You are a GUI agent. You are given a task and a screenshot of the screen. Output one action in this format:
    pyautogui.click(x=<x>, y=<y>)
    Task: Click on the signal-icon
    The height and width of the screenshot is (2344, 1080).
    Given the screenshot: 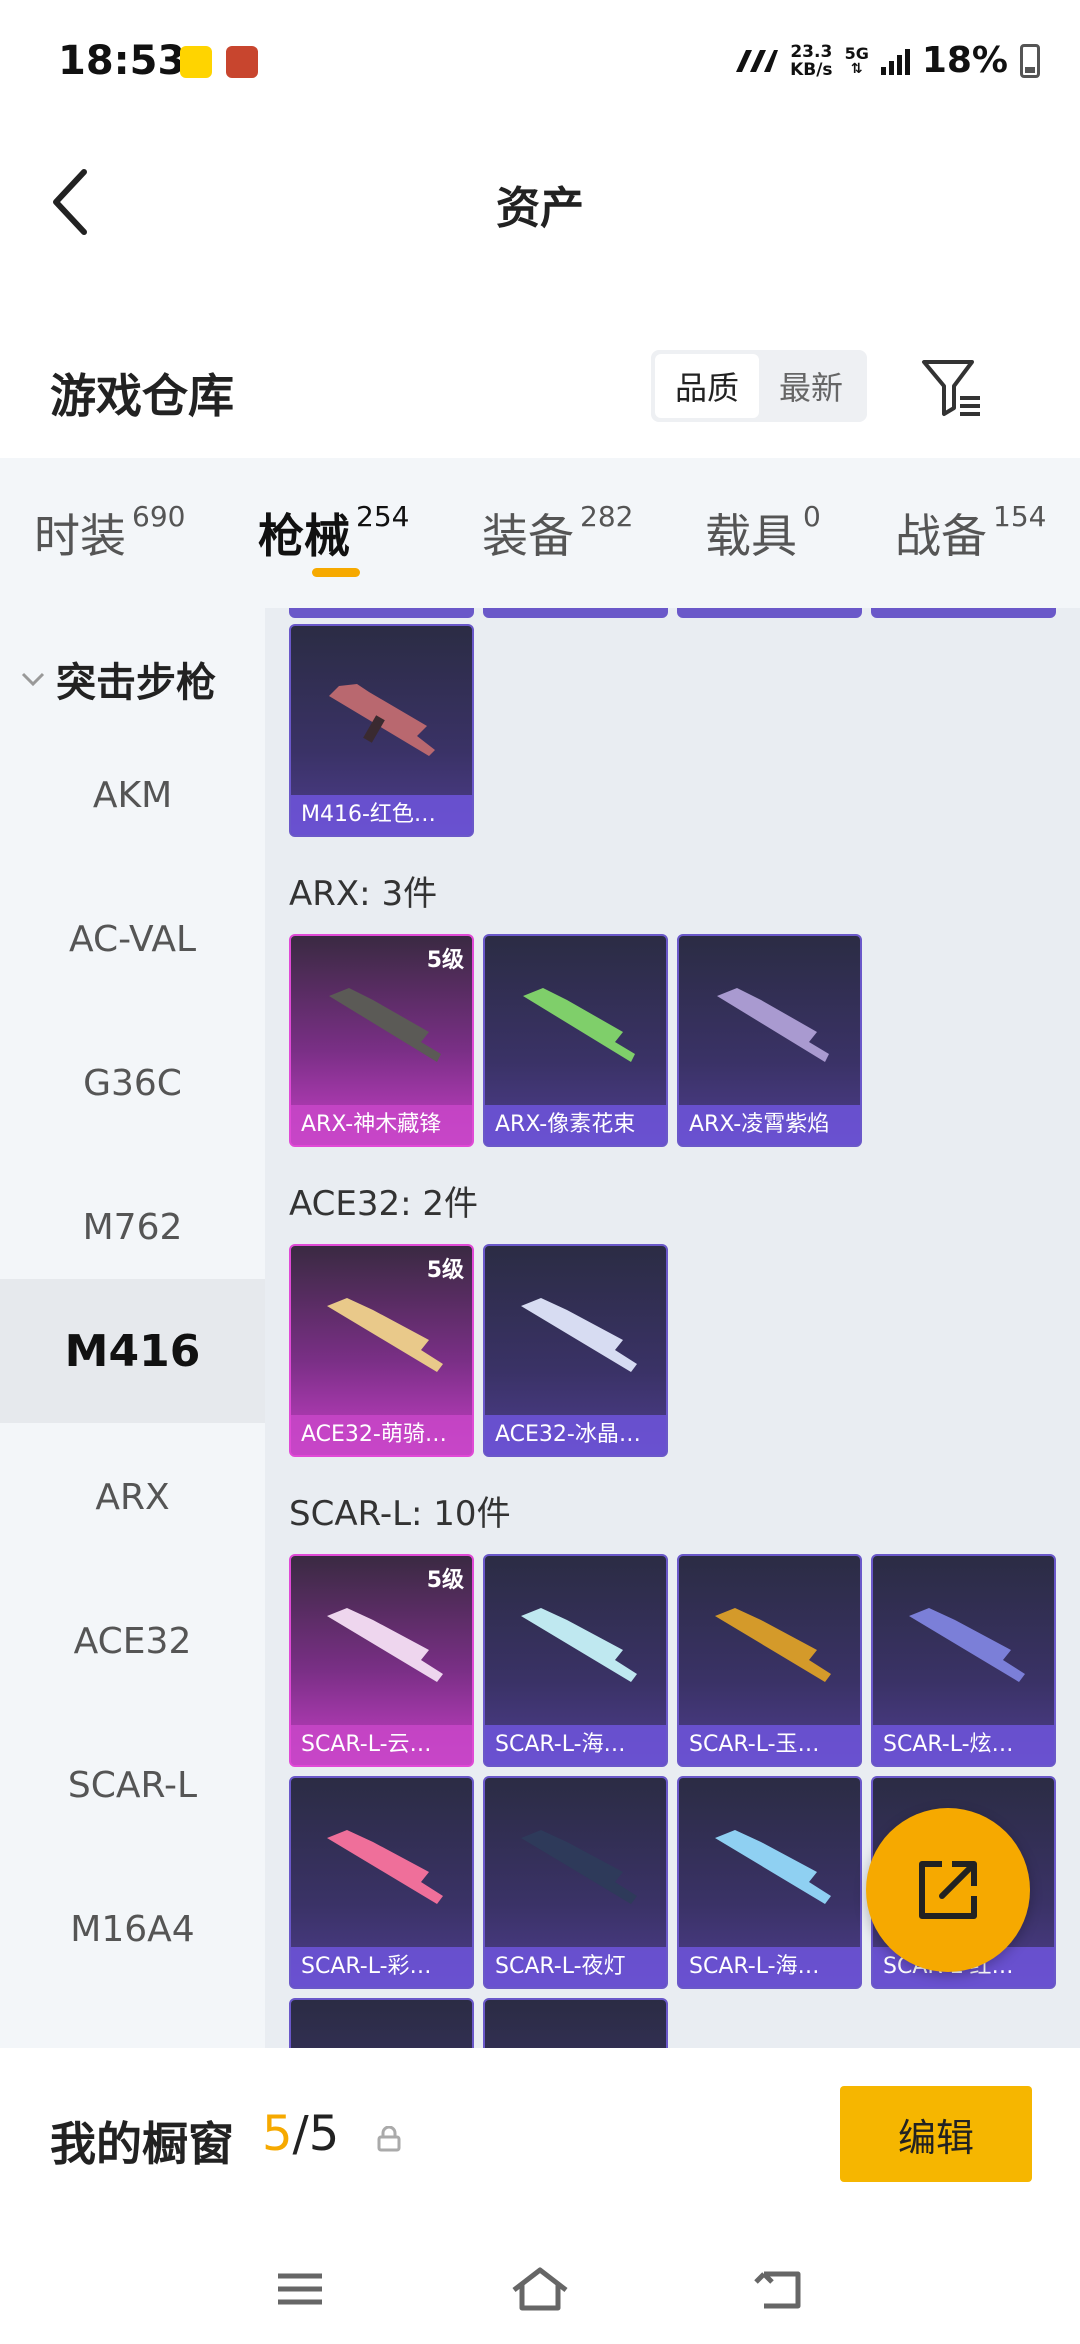 What is the action you would take?
    pyautogui.click(x=895, y=61)
    